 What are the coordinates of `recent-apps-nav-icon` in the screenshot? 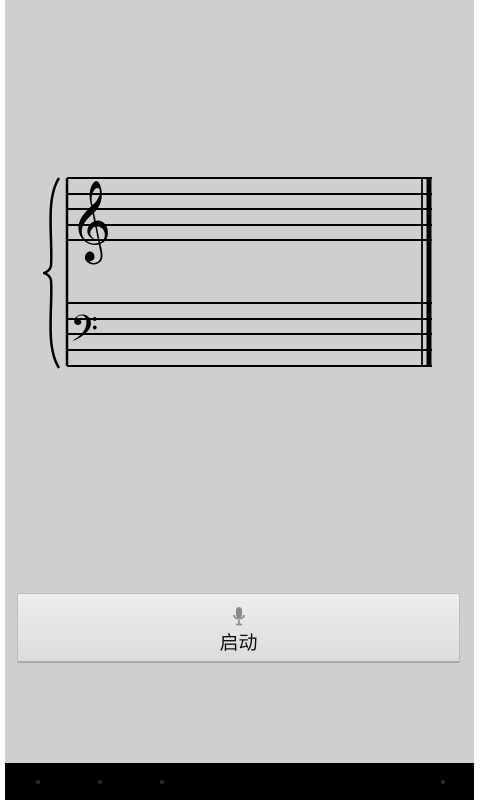 It's located at (162, 782).